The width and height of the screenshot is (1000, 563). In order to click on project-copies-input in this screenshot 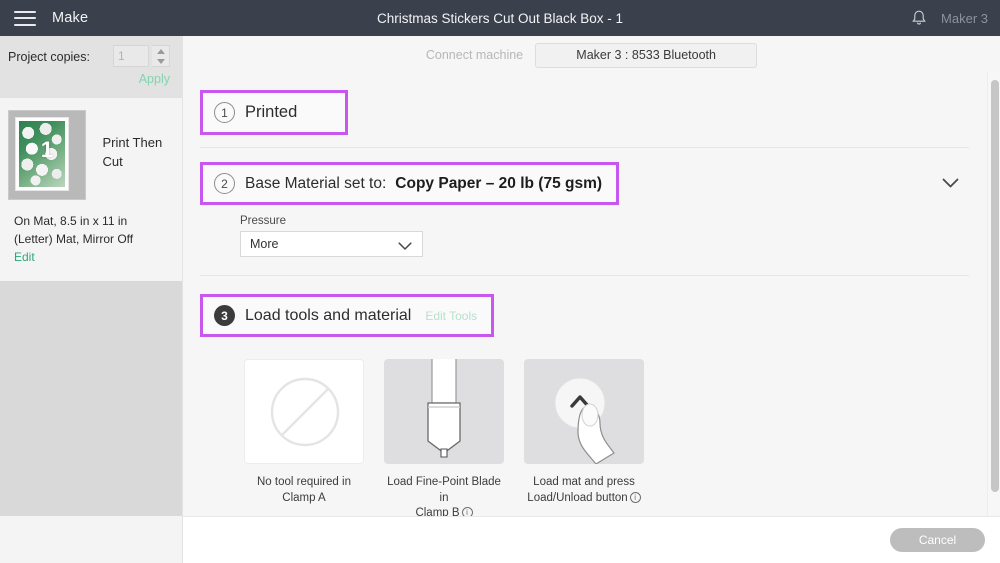, I will do `click(131, 56)`.